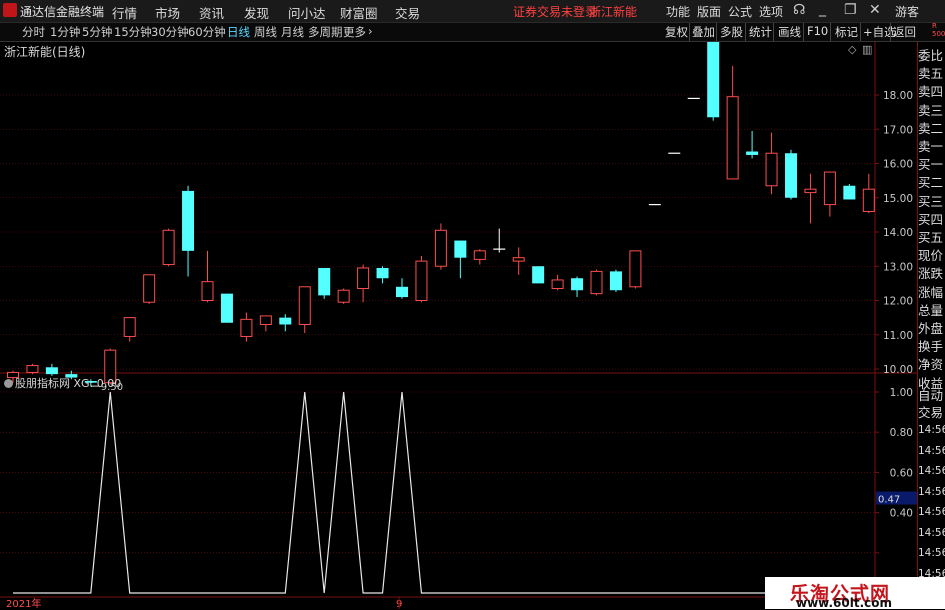 This screenshot has width=945, height=610. Describe the element at coordinates (97, 32) in the screenshot. I see `period-5min: 5分钟` at that location.